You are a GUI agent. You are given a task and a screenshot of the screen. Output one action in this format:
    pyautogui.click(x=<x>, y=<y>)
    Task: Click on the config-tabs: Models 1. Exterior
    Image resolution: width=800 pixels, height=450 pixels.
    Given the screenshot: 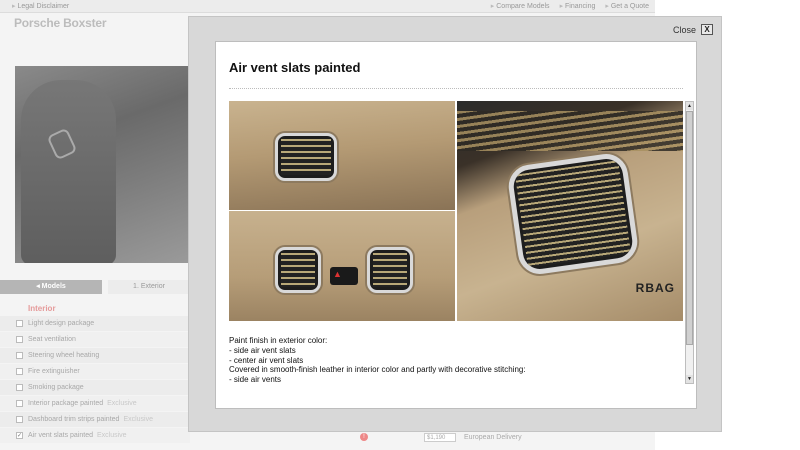 What is the action you would take?
    pyautogui.click(x=95, y=287)
    